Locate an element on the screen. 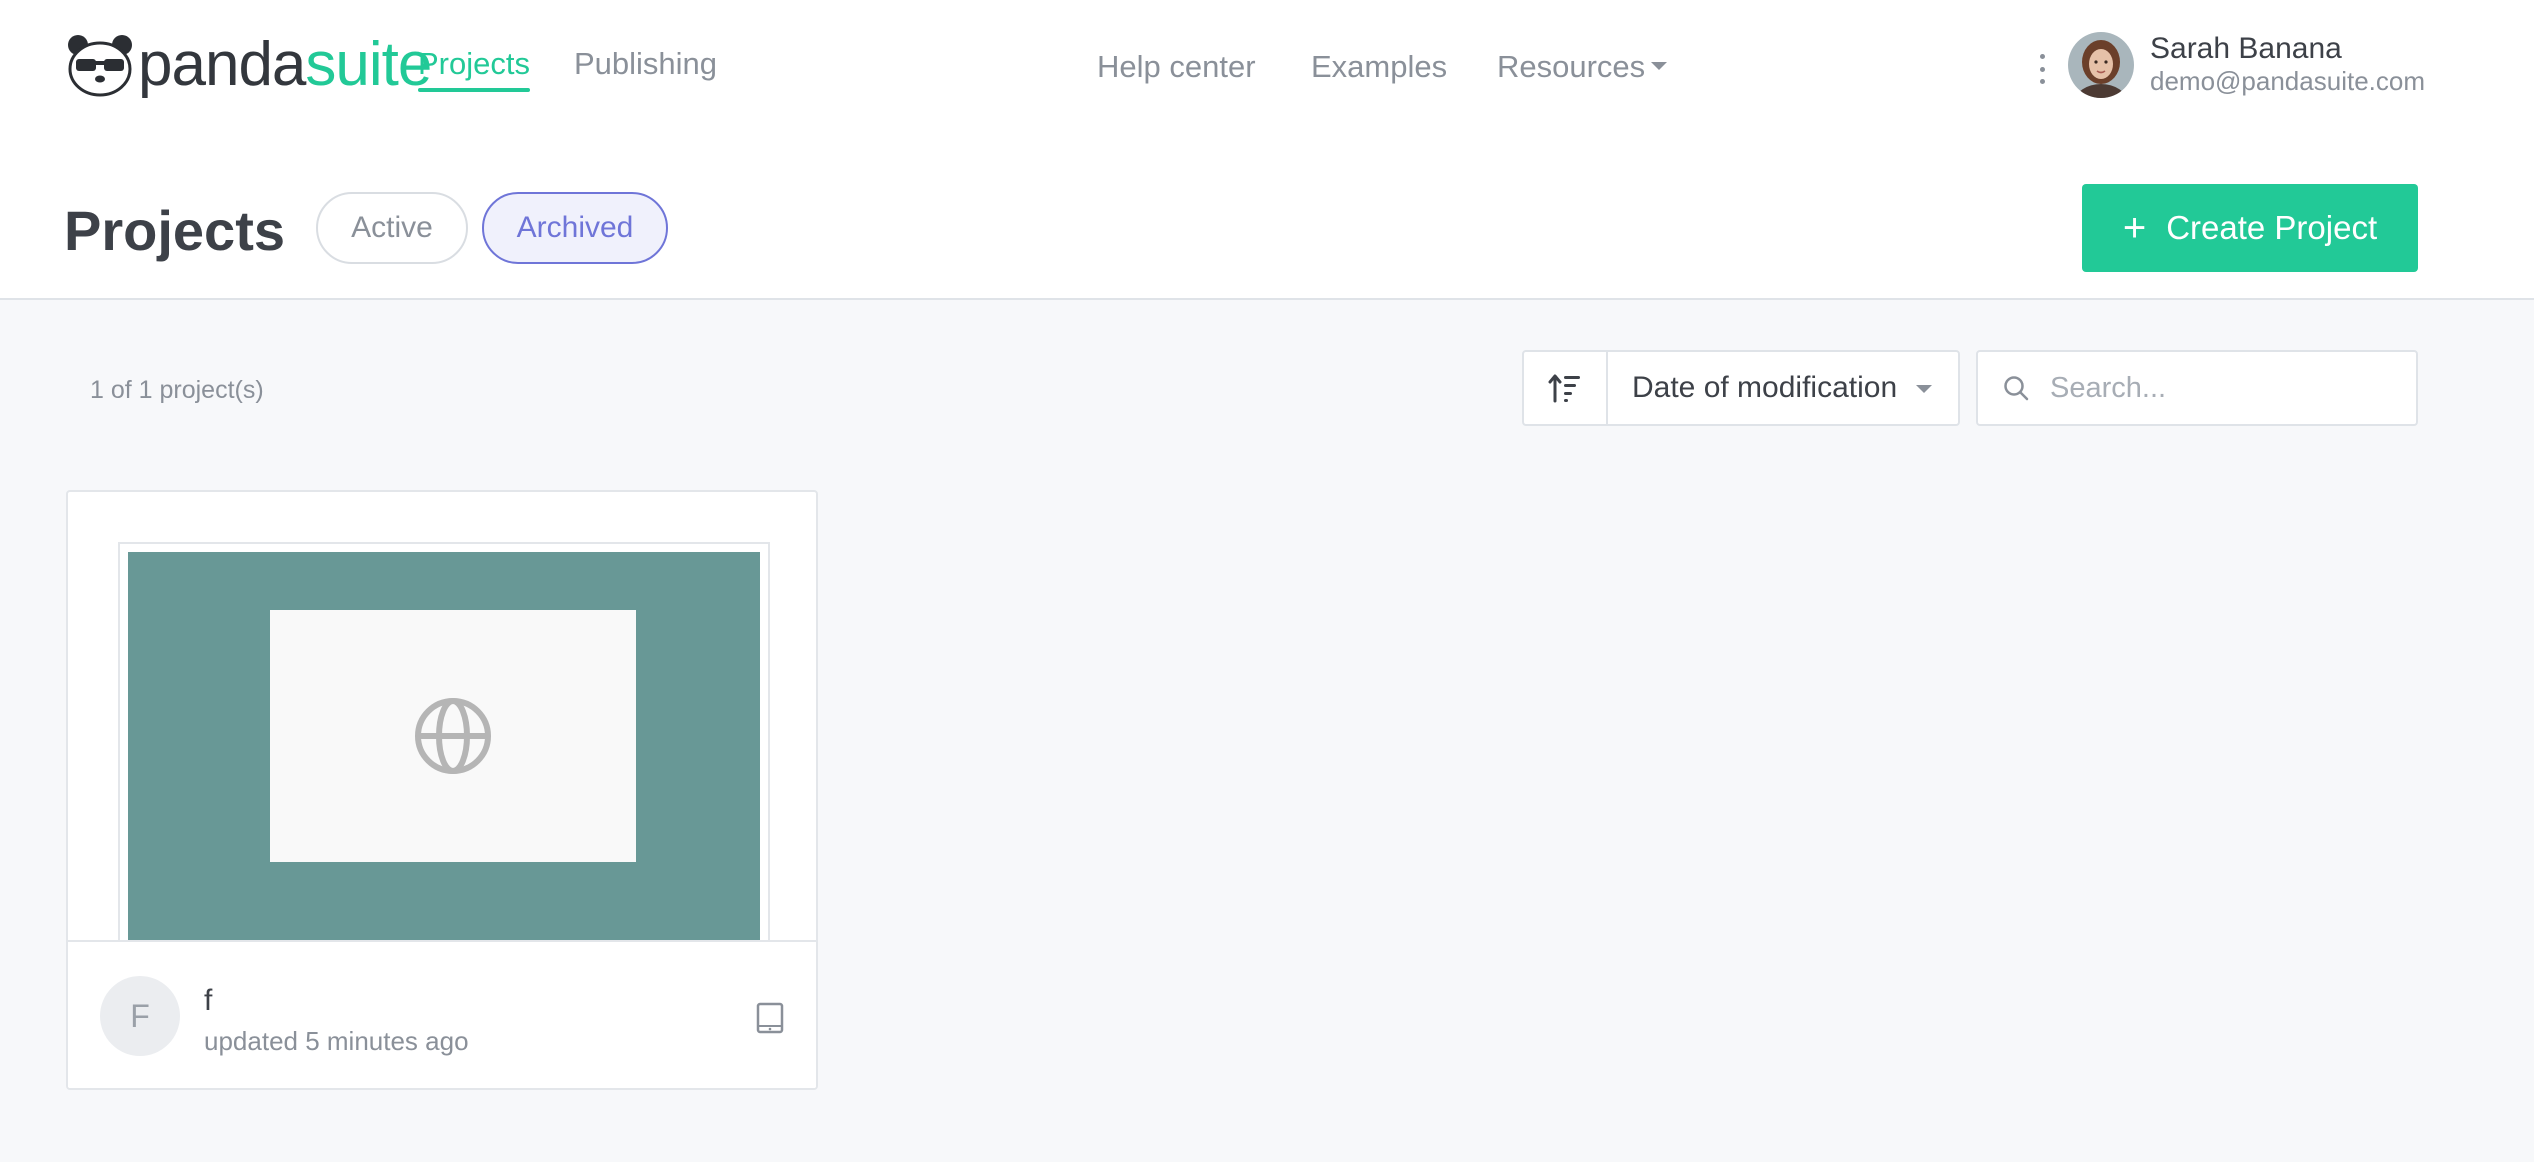  project-card-footer: F f updated 5 minutes ago is located at coordinates (442, 1014).